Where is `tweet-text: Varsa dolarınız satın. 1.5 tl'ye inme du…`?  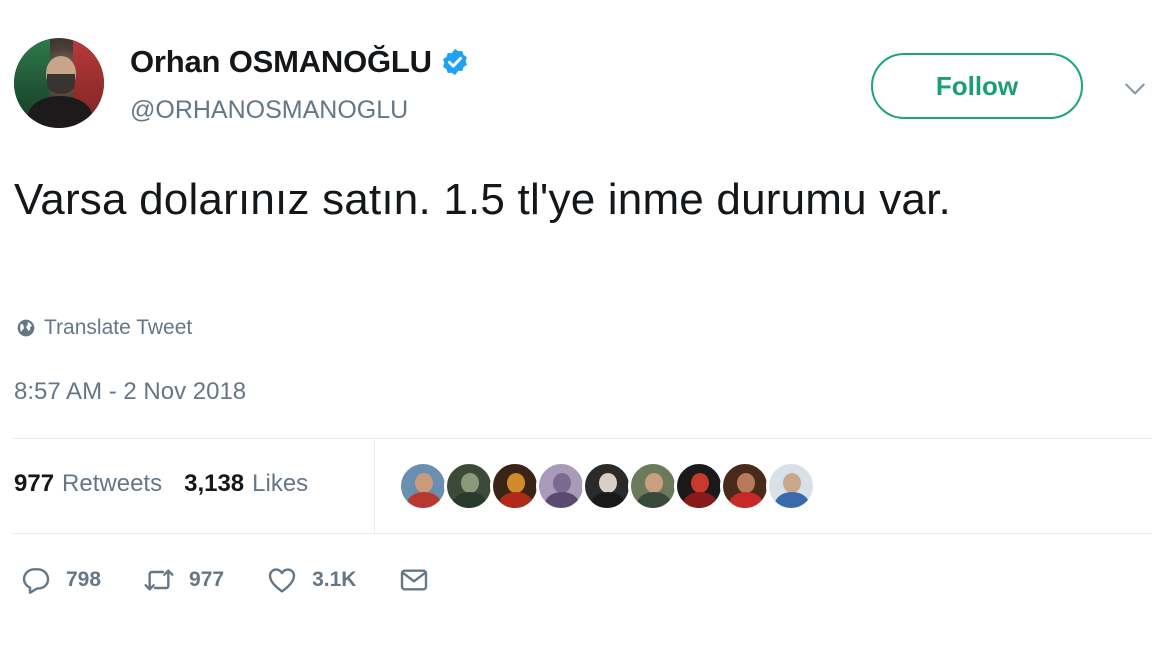
tweet-text: Varsa dolarınız satın. 1.5 tl'ye inme du… is located at coordinates (482, 199).